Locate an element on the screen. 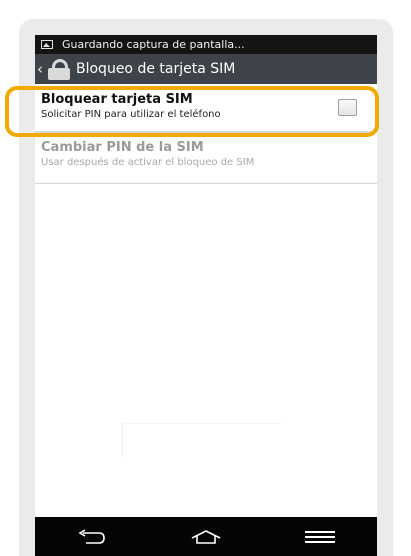 Image resolution: width=411 pixels, height=556 pixels. action-bar: ‹ Bloqueo de tarjeta SIM is located at coordinates (206, 69).